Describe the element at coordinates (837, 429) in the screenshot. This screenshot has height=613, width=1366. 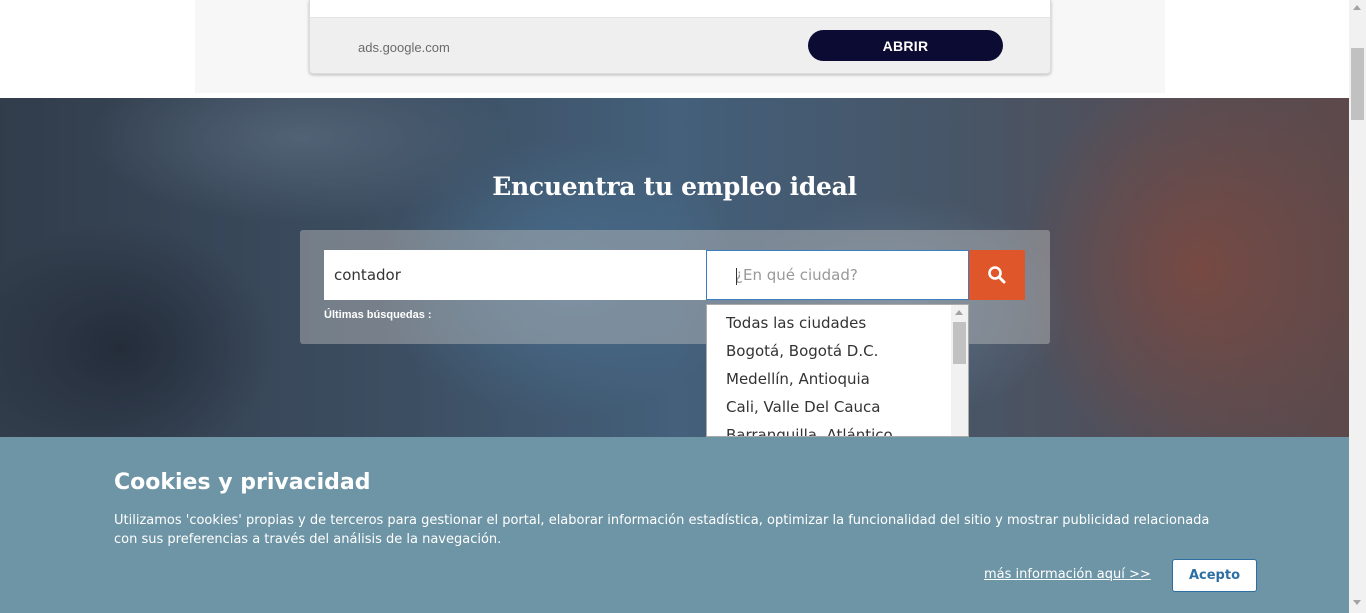
I see `city-option: Barranquilla, Atlántico` at that location.